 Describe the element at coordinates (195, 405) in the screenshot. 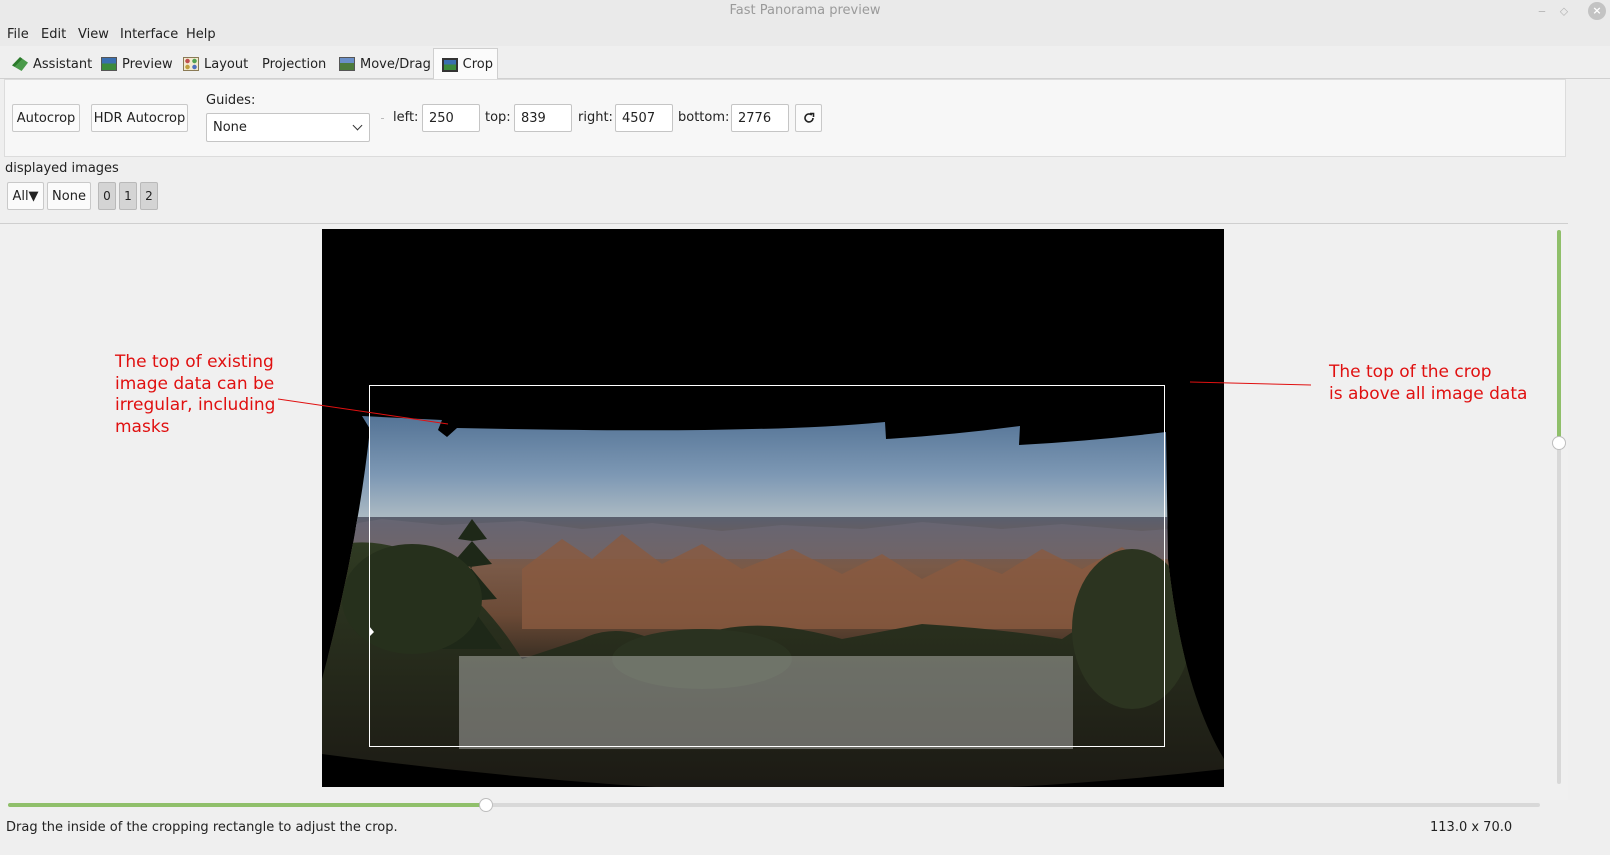

I see `annotation-line: irregular, including` at that location.